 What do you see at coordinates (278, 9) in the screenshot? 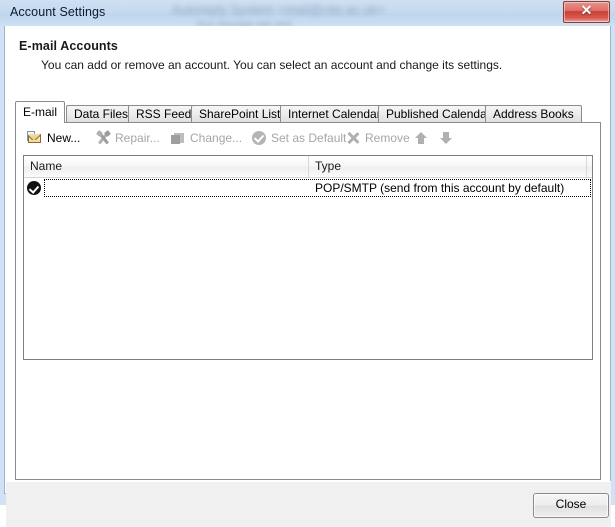
I see `background-window-ghost-title: Autoreply System <mail@cite.ac.uk>` at bounding box center [278, 9].